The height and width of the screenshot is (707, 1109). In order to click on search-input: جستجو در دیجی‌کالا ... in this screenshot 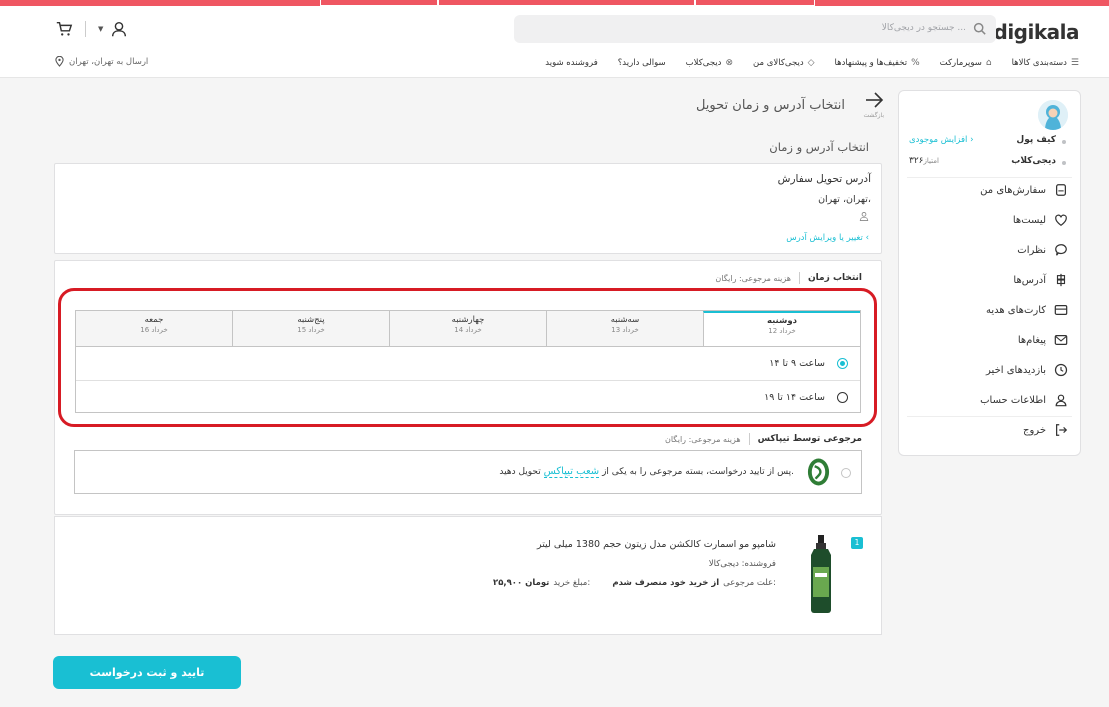, I will do `click(755, 29)`.